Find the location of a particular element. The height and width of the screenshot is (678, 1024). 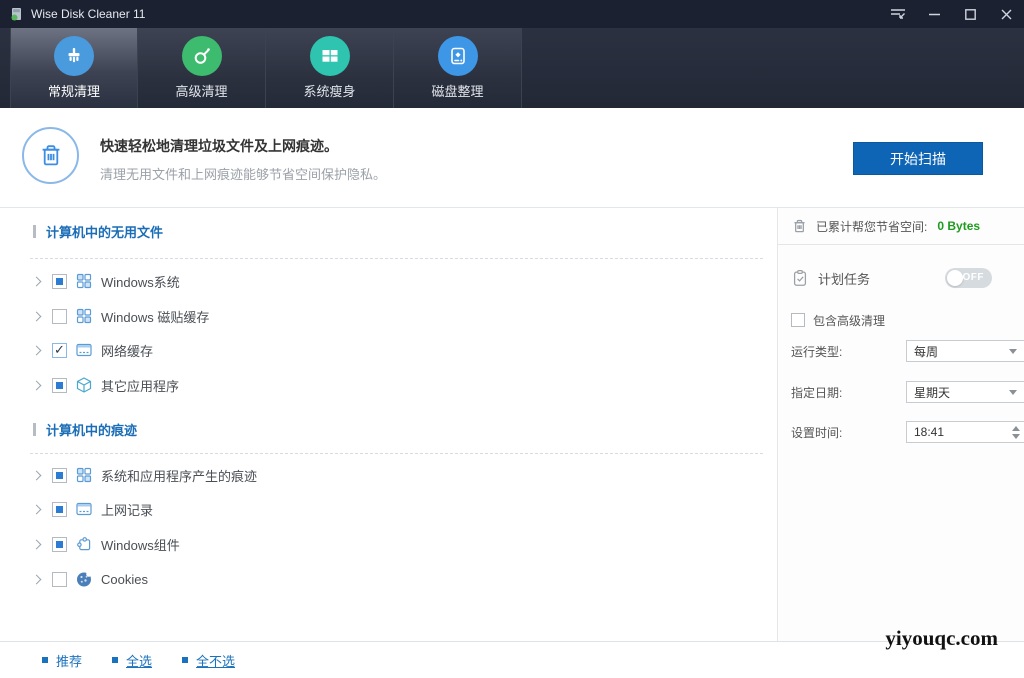

tab-normal-clean: 常规清理 is located at coordinates (74, 68).